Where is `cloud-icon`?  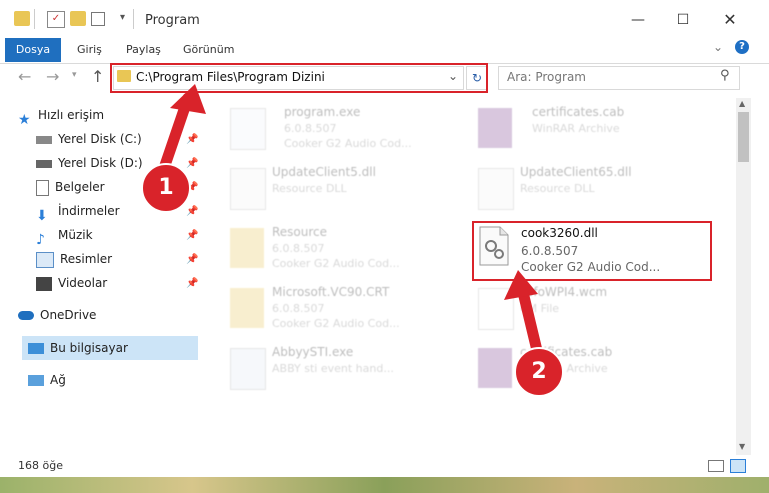 cloud-icon is located at coordinates (26, 315).